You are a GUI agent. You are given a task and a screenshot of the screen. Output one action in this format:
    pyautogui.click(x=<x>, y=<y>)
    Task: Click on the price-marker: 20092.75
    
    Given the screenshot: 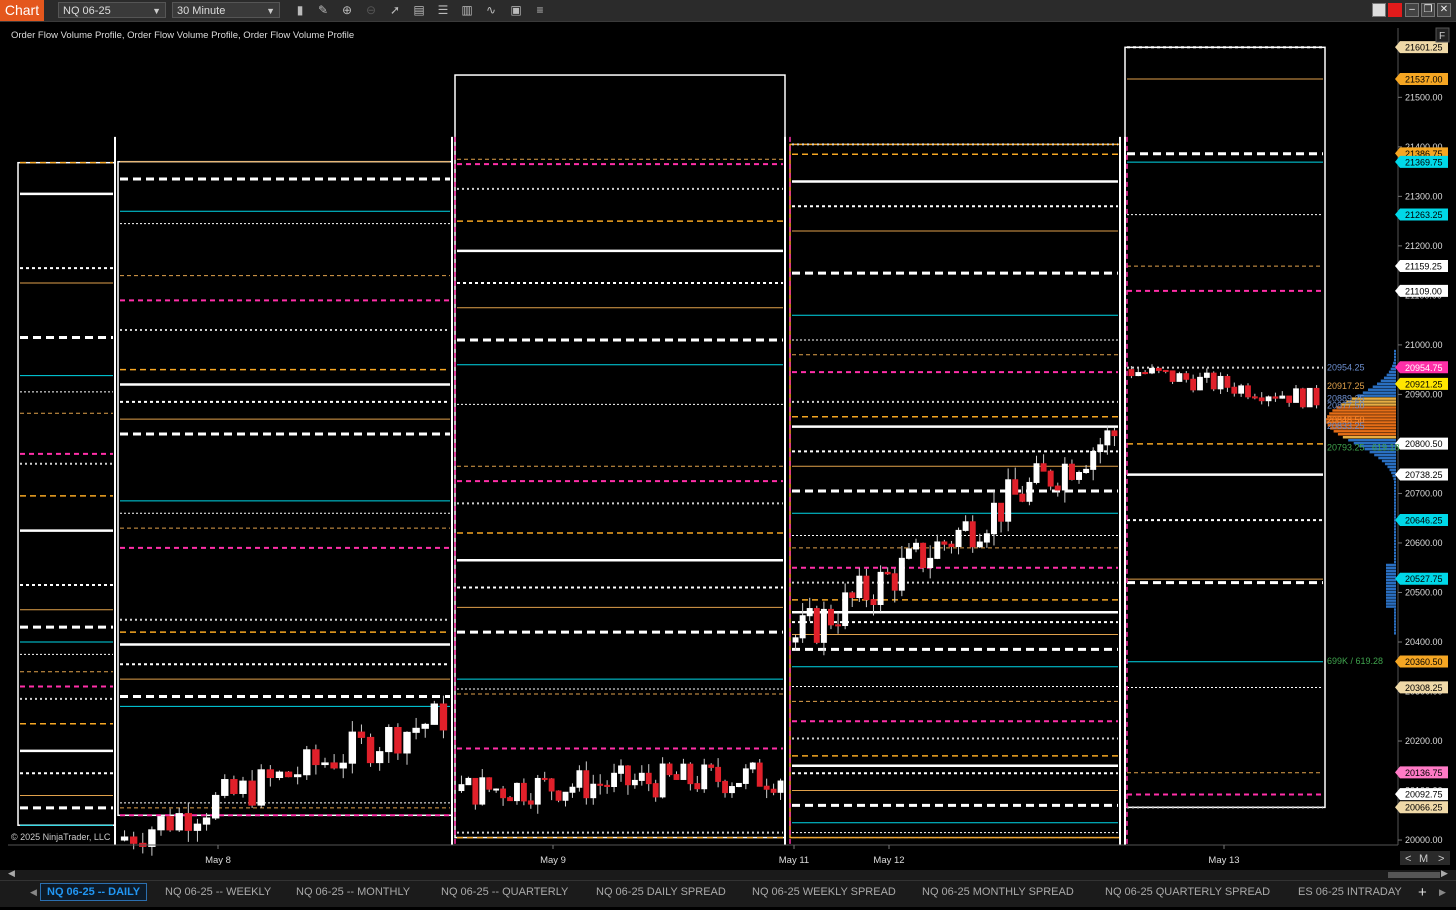 What is the action you would take?
    pyautogui.click(x=1421, y=794)
    